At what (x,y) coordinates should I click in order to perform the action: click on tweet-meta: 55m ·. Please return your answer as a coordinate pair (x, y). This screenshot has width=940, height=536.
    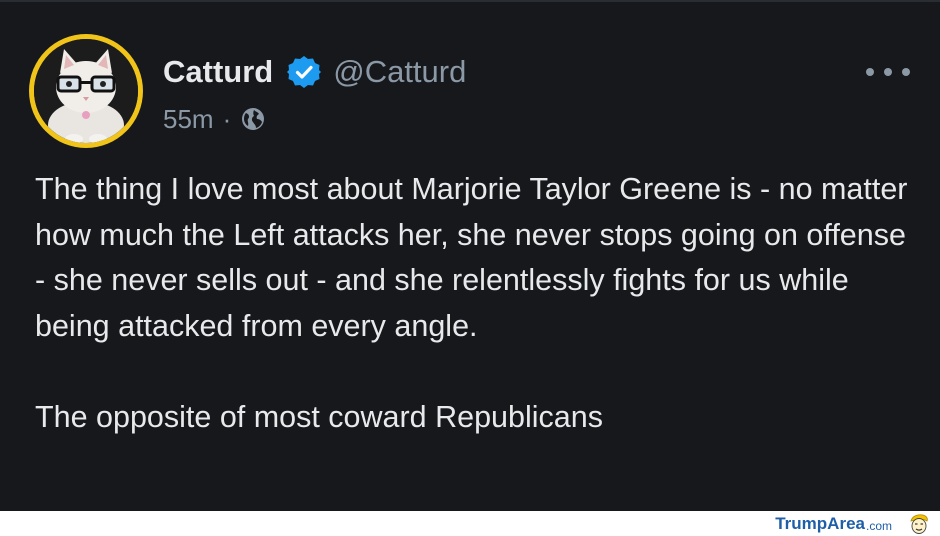
    Looking at the image, I should click on (214, 119).